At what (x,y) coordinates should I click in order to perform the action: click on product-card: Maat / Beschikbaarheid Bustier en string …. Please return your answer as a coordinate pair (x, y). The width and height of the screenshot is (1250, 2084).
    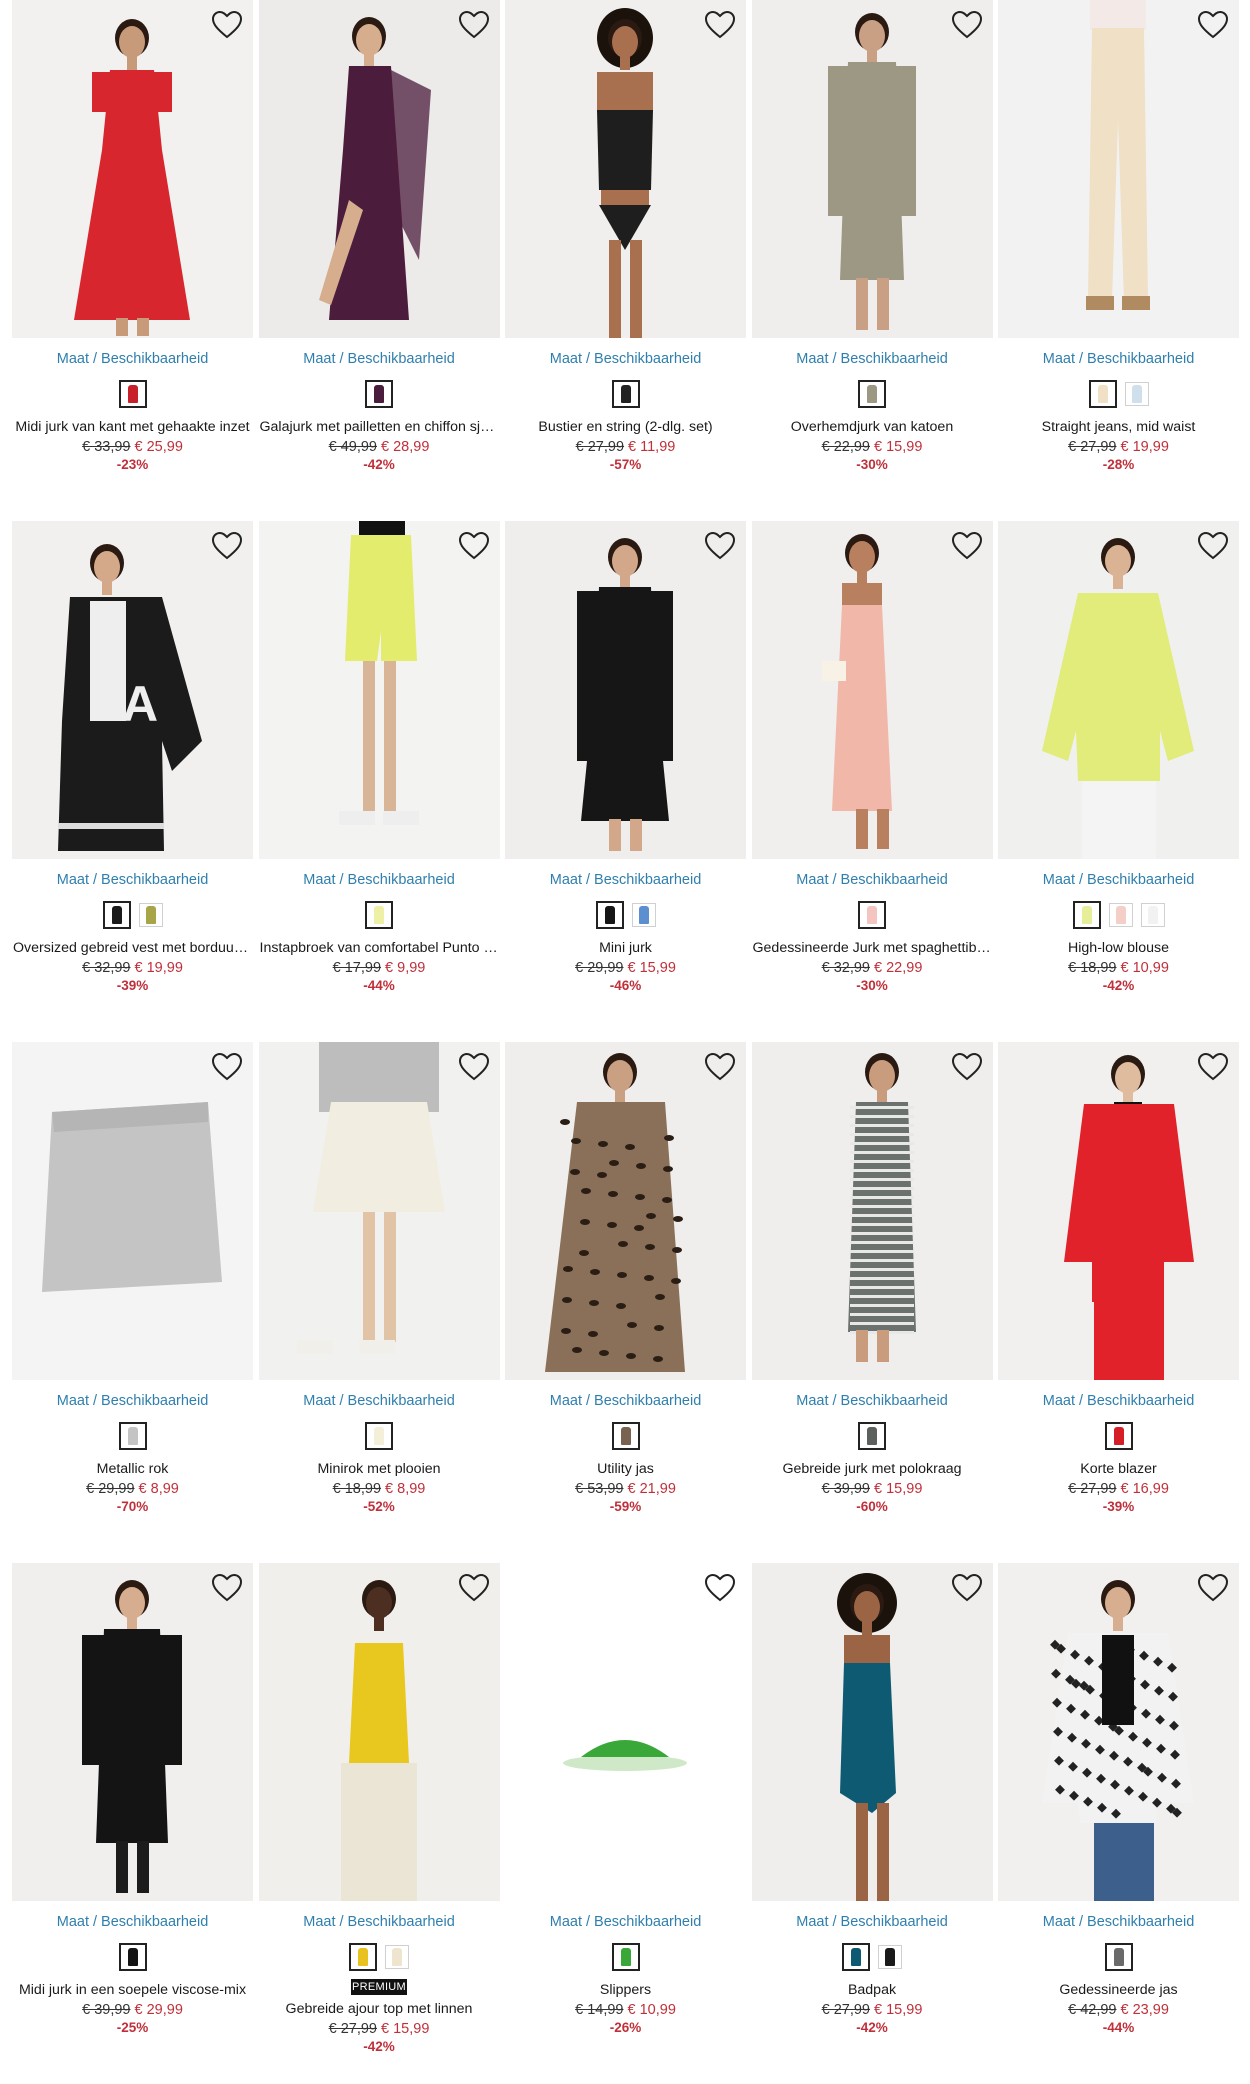
    Looking at the image, I should click on (625, 260).